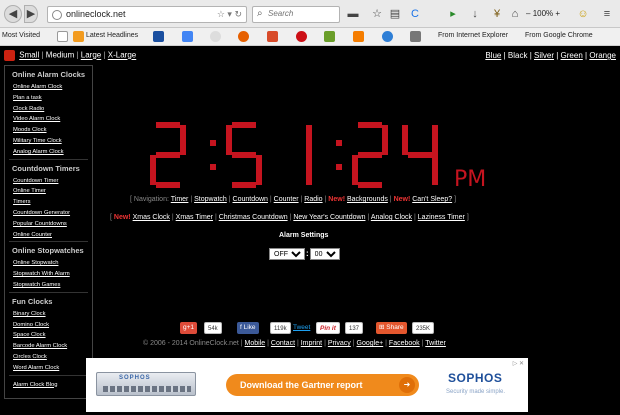  What do you see at coordinates (543, 13) in the screenshot?
I see `zoom-level: 100%` at bounding box center [543, 13].